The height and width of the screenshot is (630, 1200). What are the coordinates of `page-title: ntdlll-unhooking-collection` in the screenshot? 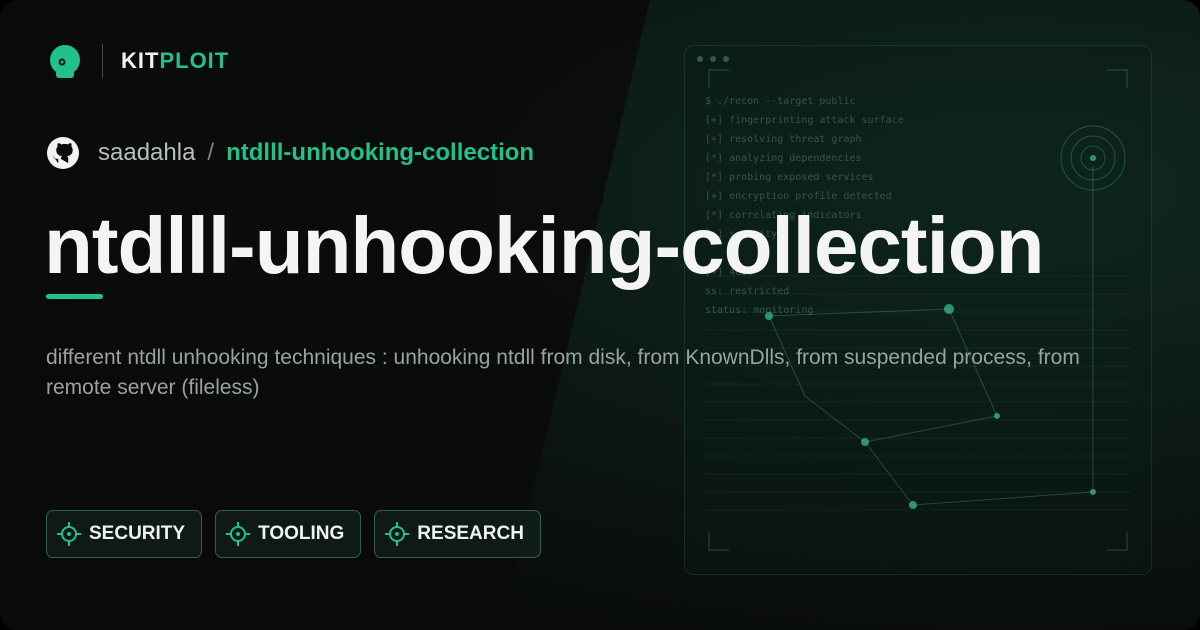 It's located at (544, 245).